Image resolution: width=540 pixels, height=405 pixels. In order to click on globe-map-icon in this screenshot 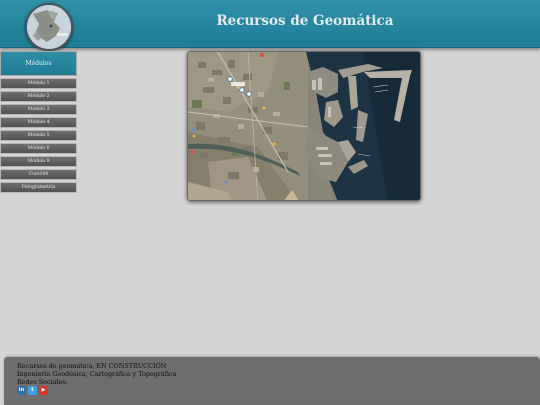, I will do `click(49, 27)`.